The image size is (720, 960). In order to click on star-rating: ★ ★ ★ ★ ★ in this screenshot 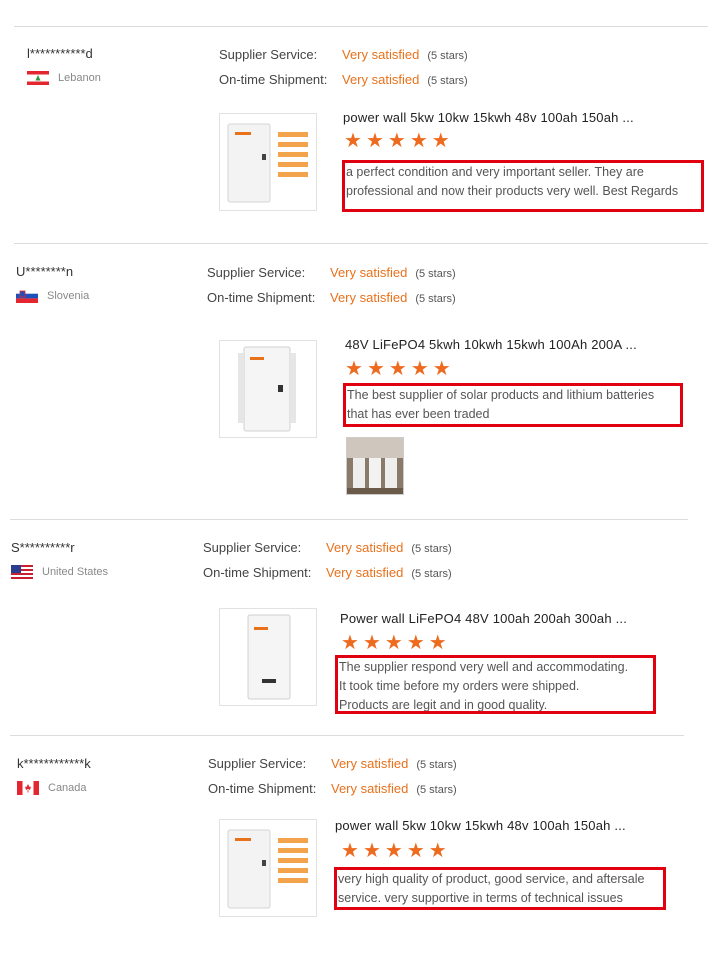, I will do `click(394, 851)`.